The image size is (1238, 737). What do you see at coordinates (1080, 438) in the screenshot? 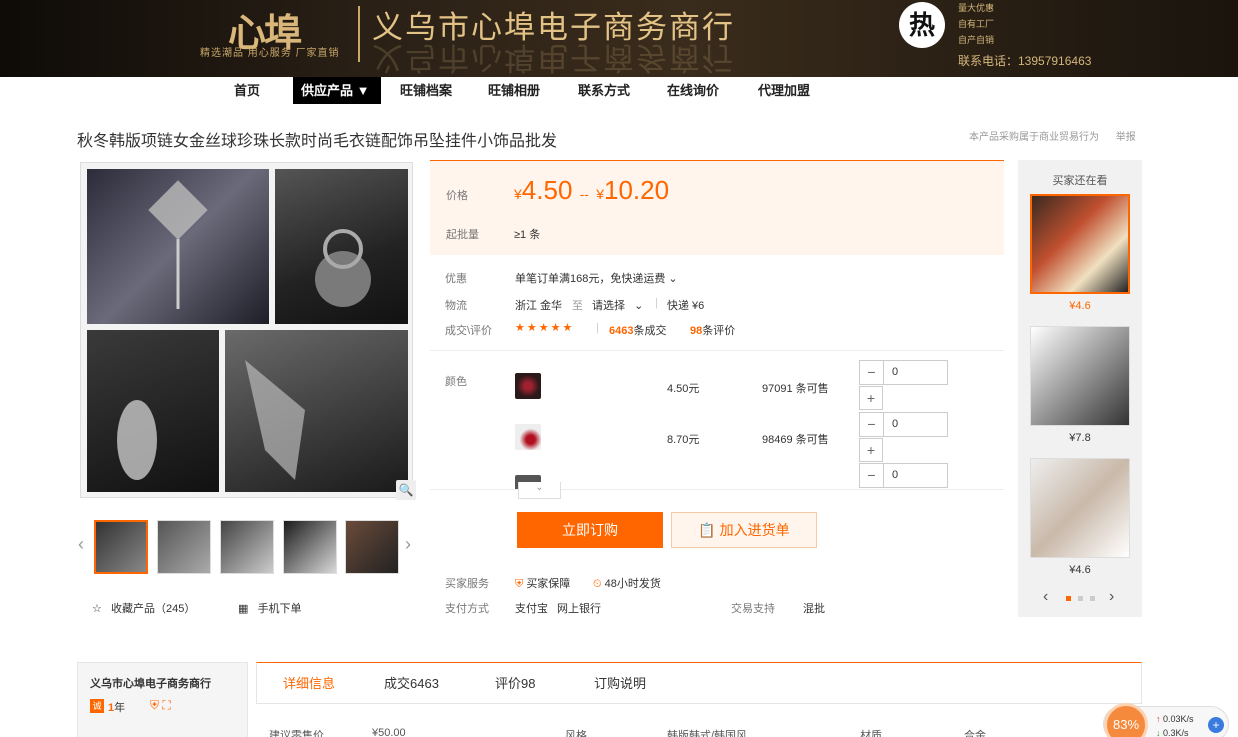
I see `also-viewed-price: ¥7.8` at bounding box center [1080, 438].